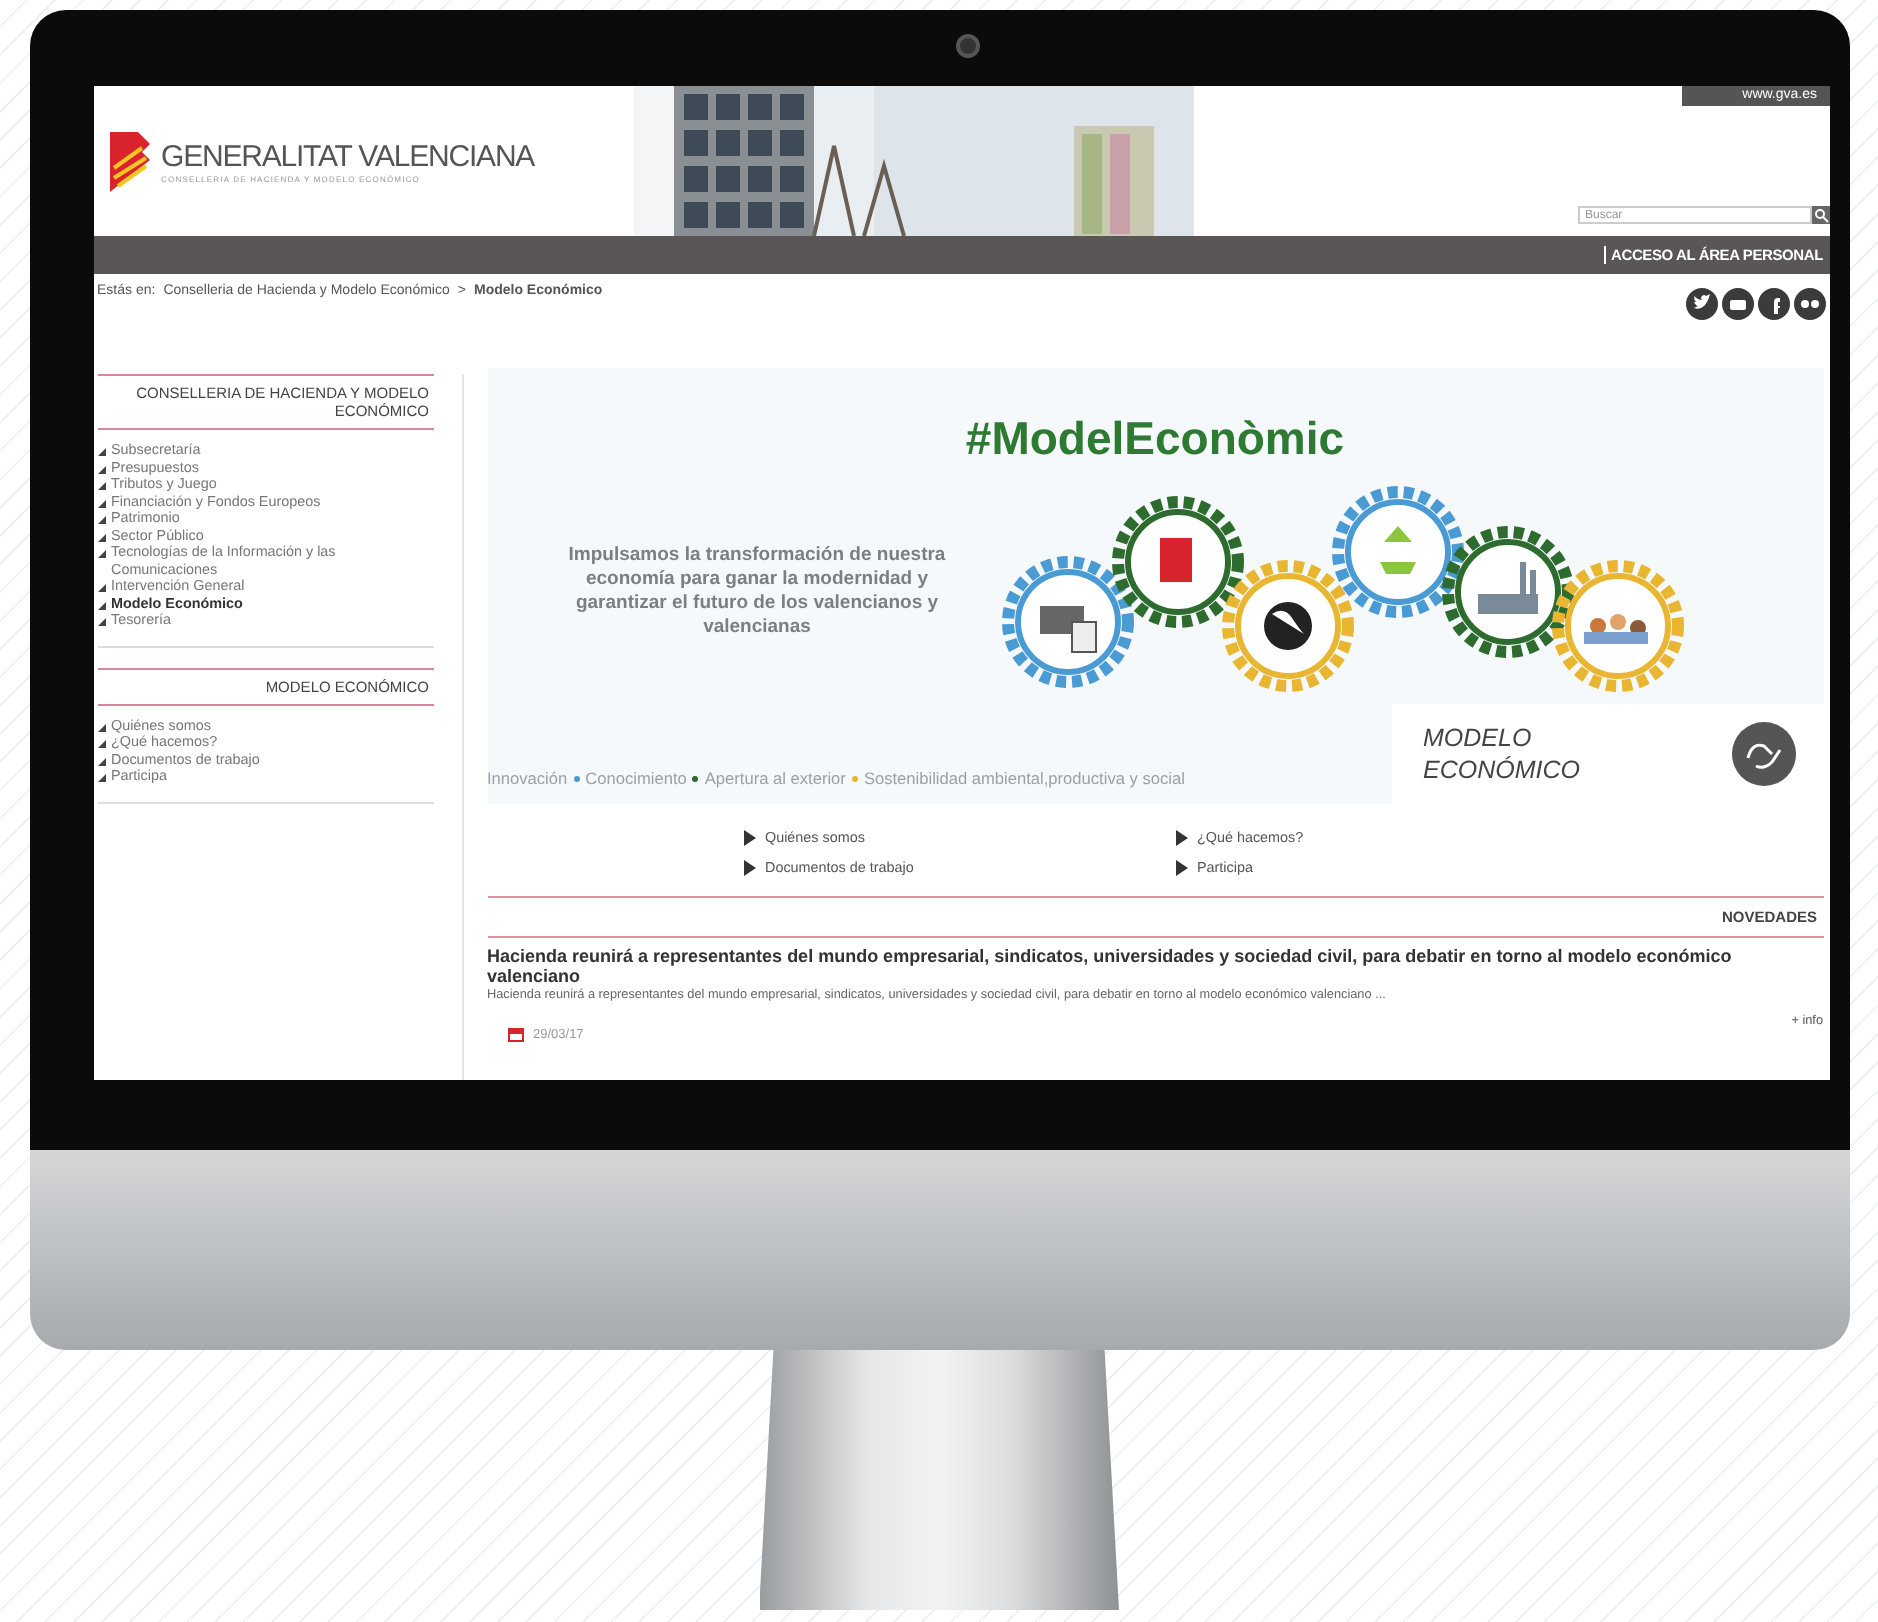  Describe the element at coordinates (1701, 304) in the screenshot. I see `bird-icon` at that location.